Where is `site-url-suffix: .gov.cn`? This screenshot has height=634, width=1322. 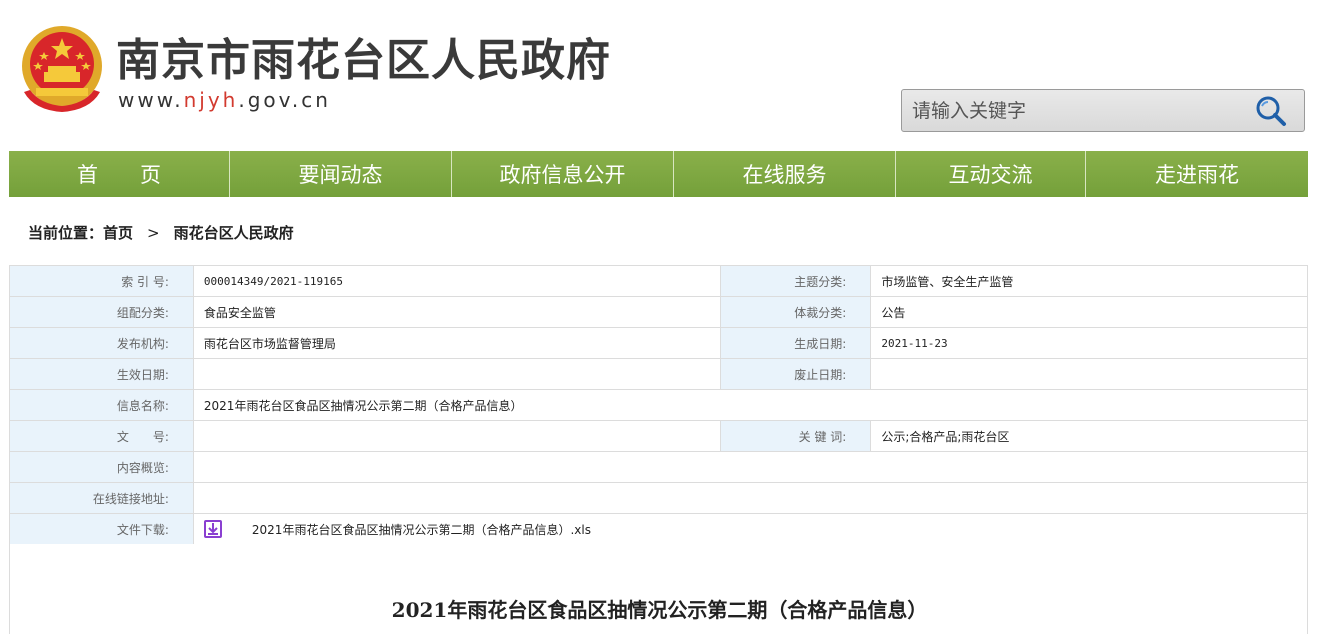 site-url-suffix: .gov.cn is located at coordinates (284, 100).